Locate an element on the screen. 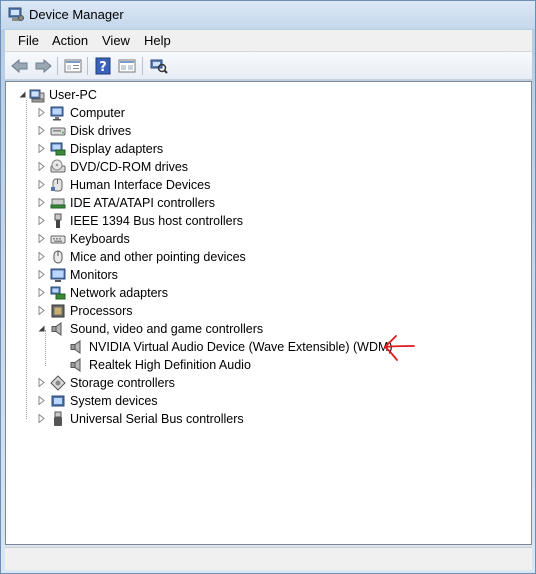 The width and height of the screenshot is (536, 574). forward-button is located at coordinates (43, 66).